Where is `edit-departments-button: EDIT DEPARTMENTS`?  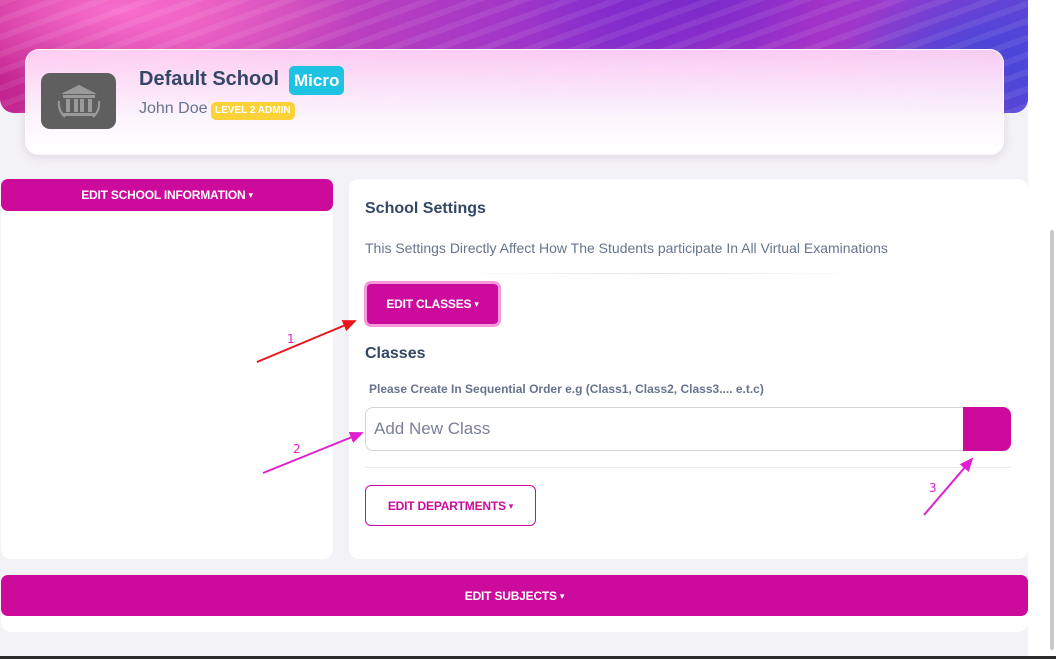 edit-departments-button: EDIT DEPARTMENTS is located at coordinates (450, 505).